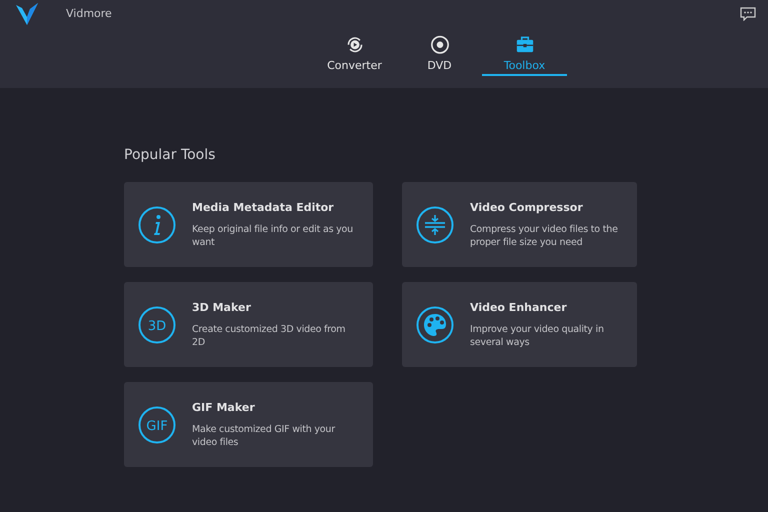  I want to click on tool-title: GIF Maker, so click(224, 408).